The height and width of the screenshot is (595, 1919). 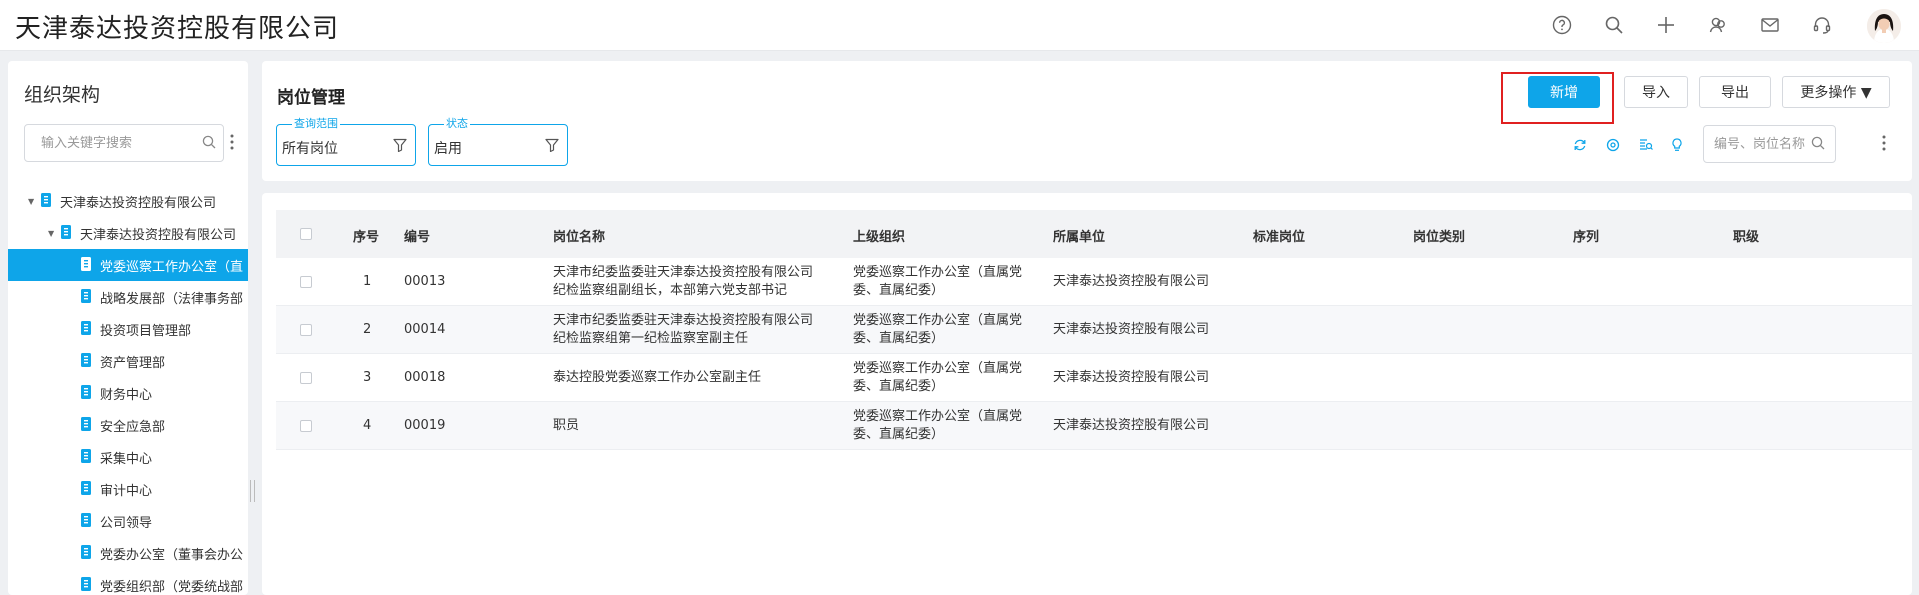 I want to click on tree-node-party-office: 党委办公室（董事会办公, so click(x=128, y=553).